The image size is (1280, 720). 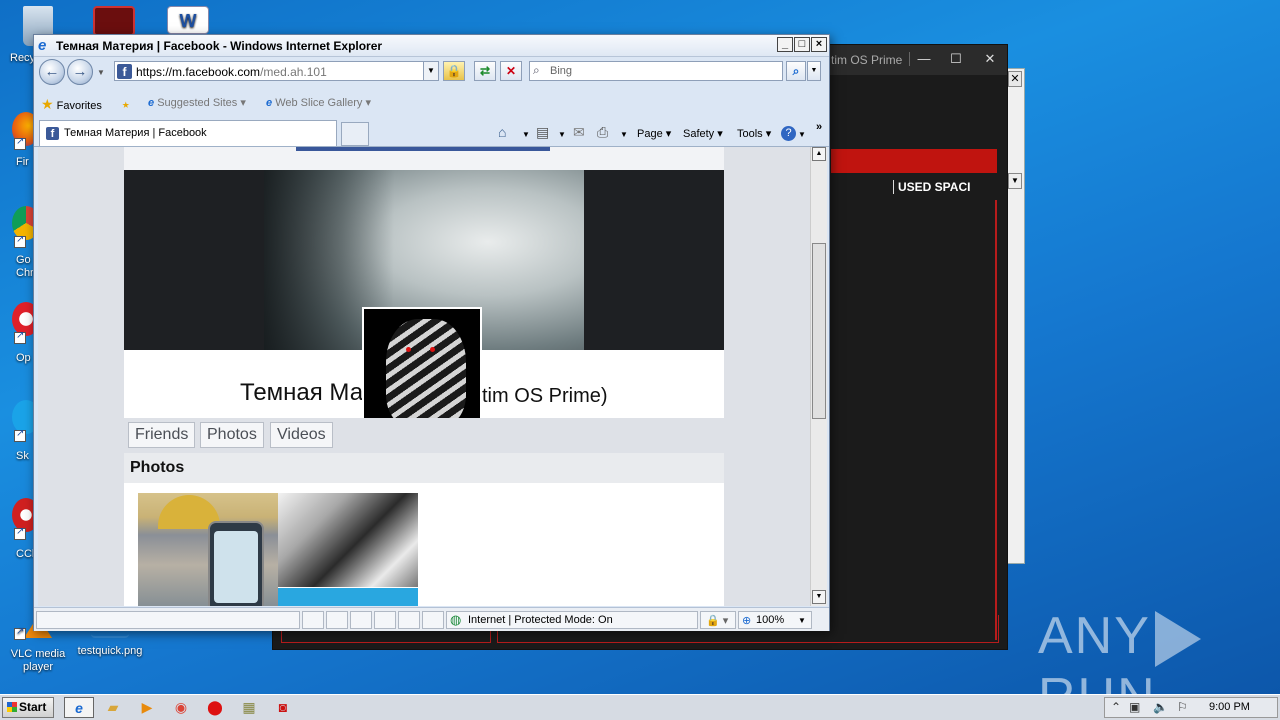 I want to click on start-button: Start, so click(x=28, y=707).